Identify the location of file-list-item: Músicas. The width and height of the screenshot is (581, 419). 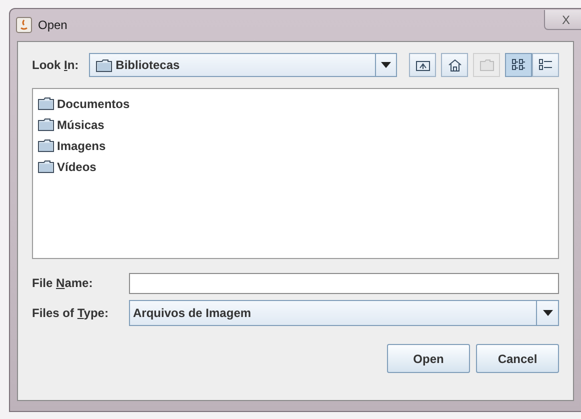
(72, 124).